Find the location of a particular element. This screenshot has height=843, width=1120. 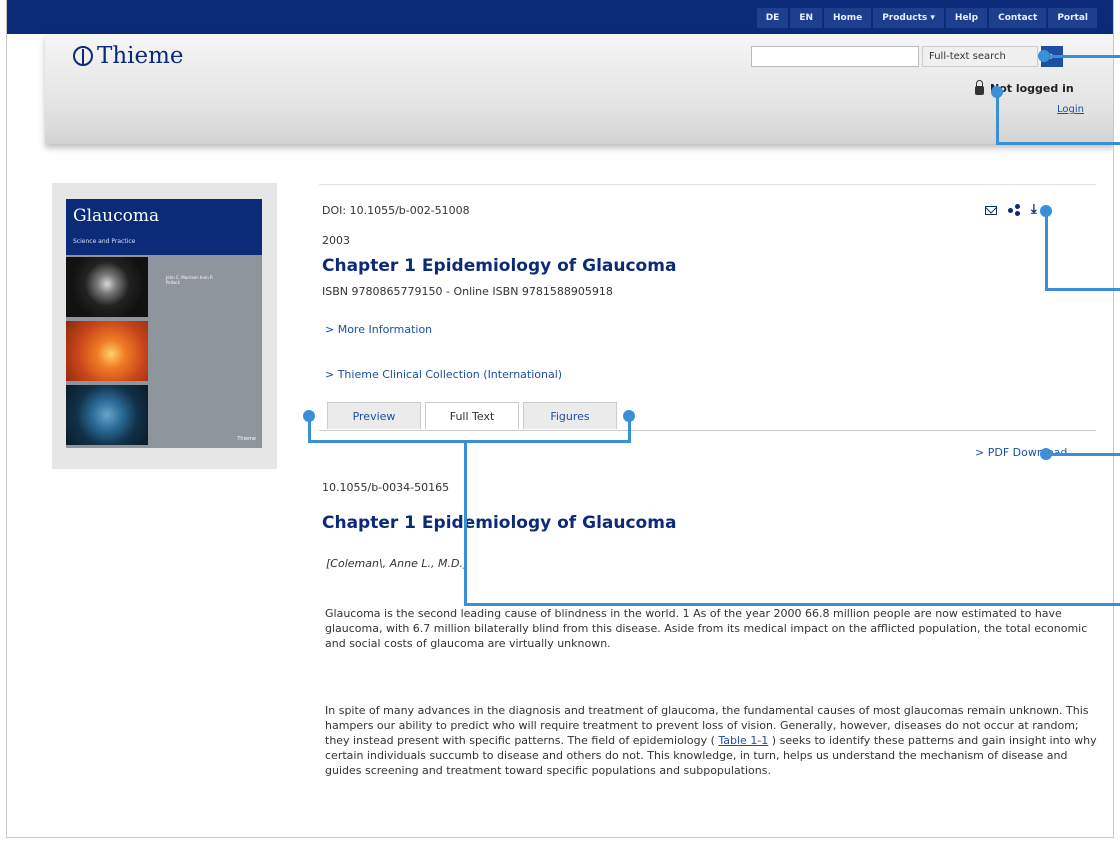

lock-icon is located at coordinates (979, 87).